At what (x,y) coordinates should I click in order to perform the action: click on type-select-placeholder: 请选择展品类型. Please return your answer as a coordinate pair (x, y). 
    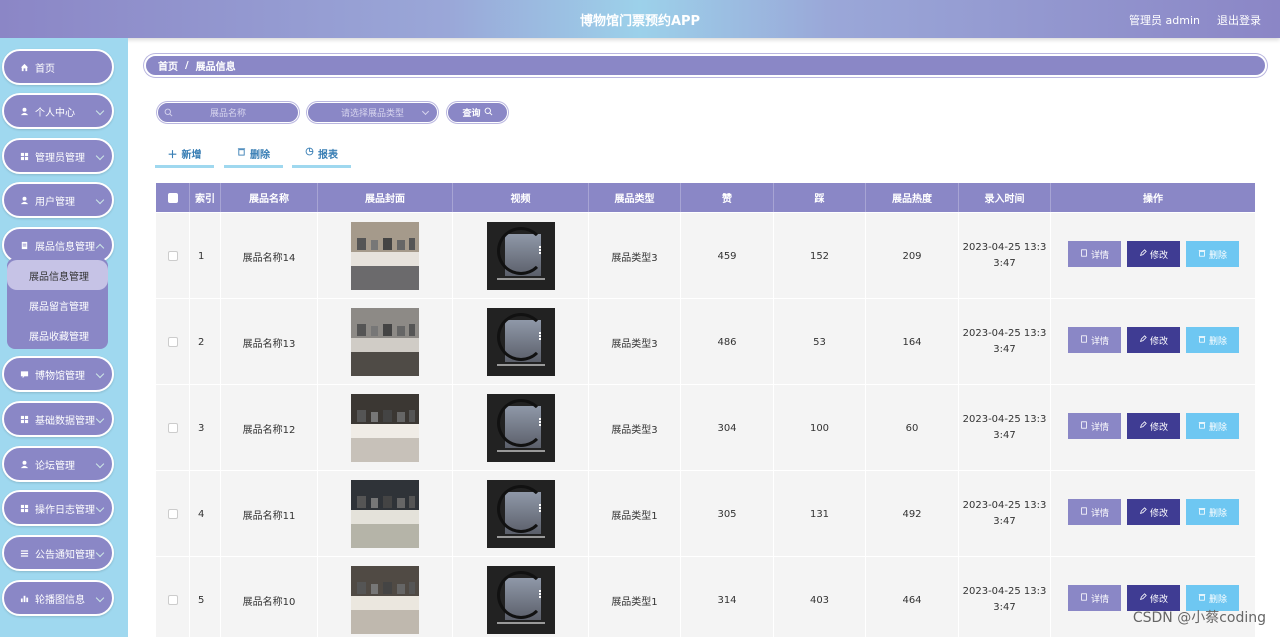
    Looking at the image, I should click on (372, 114).